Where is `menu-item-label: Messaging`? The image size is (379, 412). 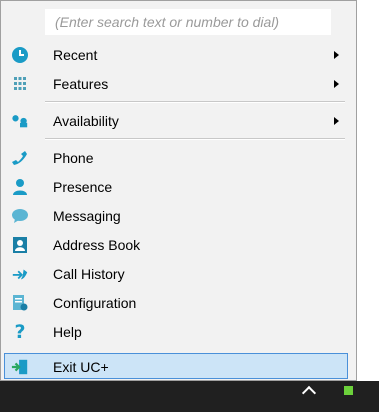 menu-item-label: Messaging is located at coordinates (87, 216).